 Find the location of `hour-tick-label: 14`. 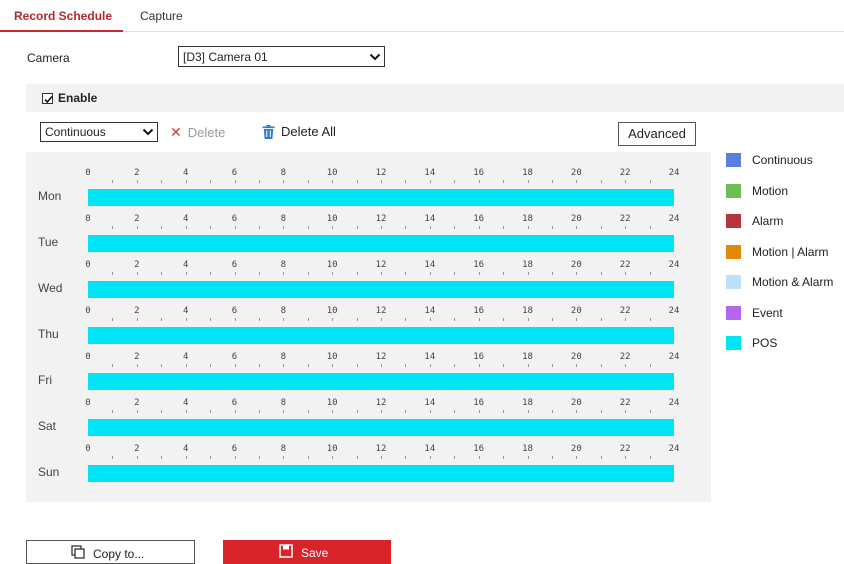

hour-tick-label: 14 is located at coordinates (430, 357).